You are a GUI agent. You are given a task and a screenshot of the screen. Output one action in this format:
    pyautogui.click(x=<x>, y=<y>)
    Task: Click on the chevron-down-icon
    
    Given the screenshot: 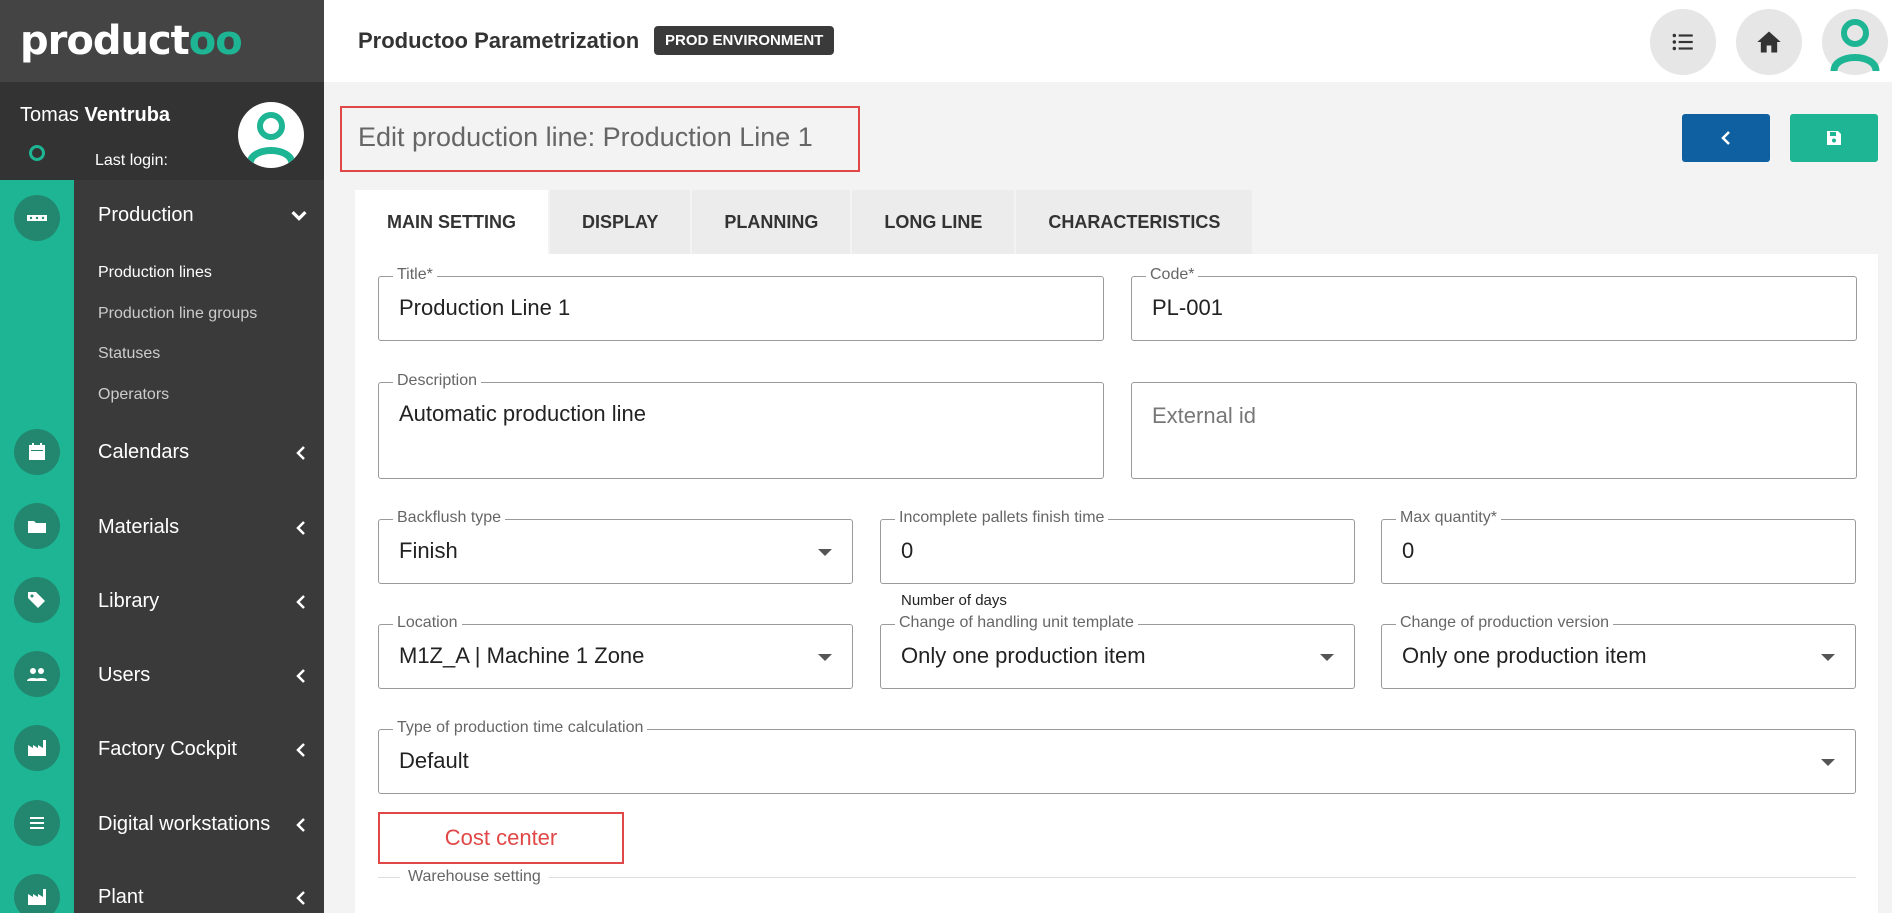 What is the action you would take?
    pyautogui.click(x=299, y=215)
    